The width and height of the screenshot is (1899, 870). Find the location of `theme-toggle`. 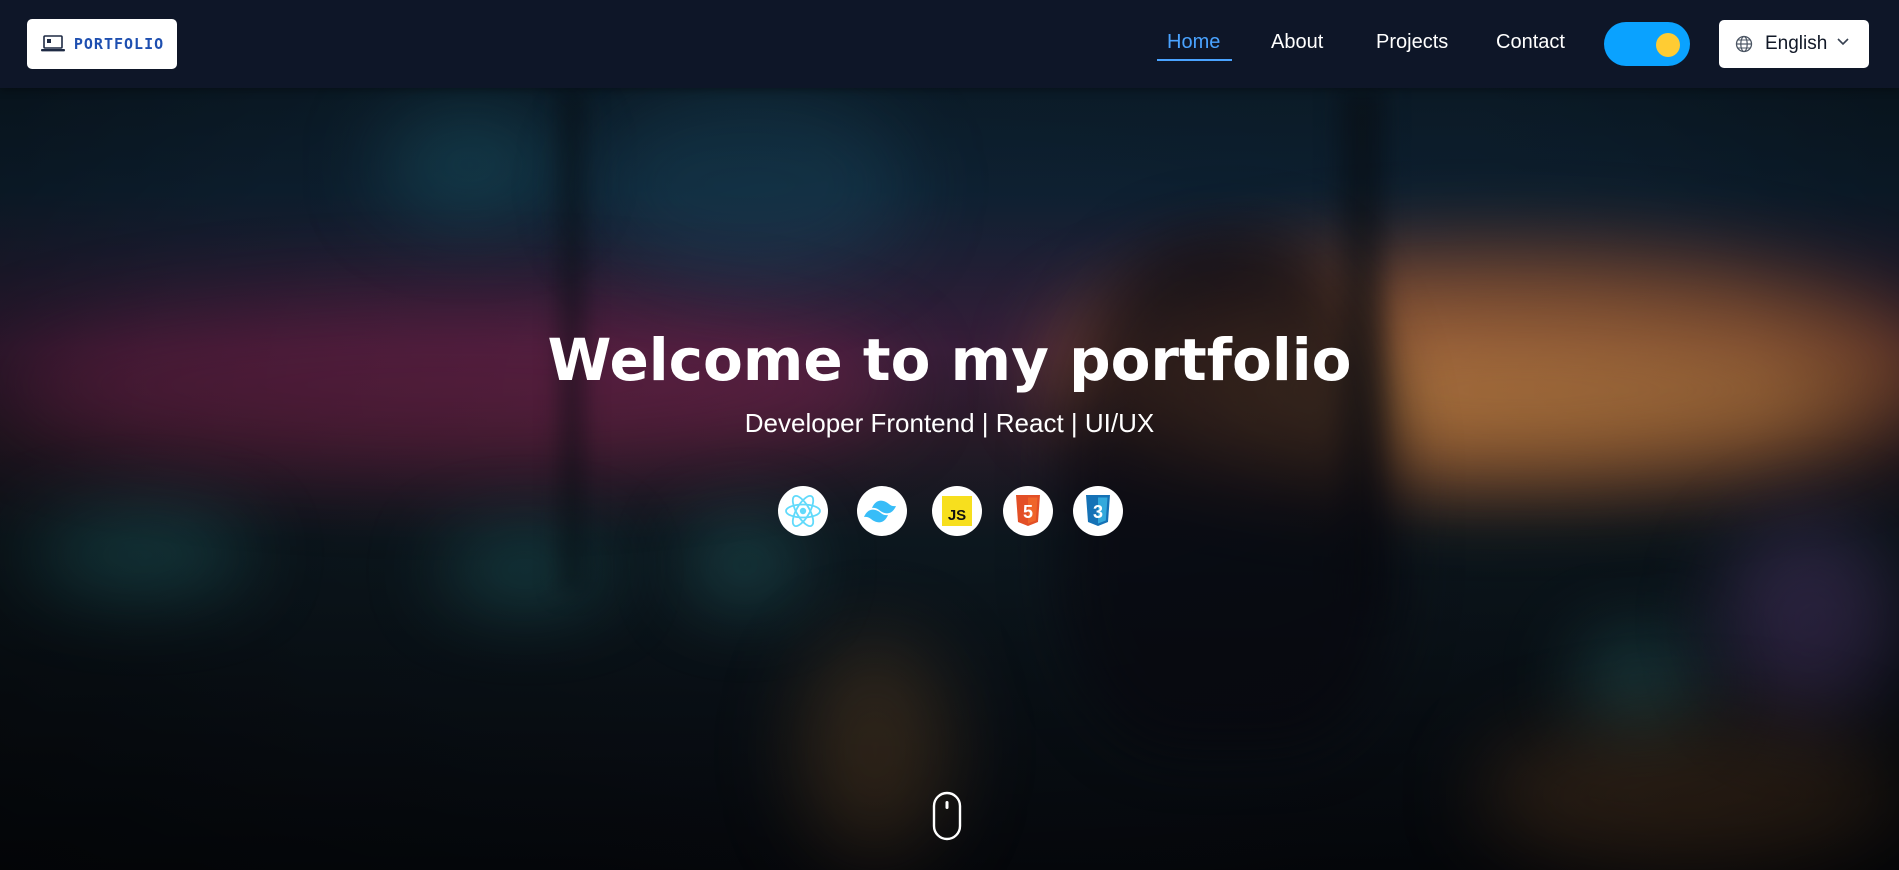

theme-toggle is located at coordinates (1647, 44).